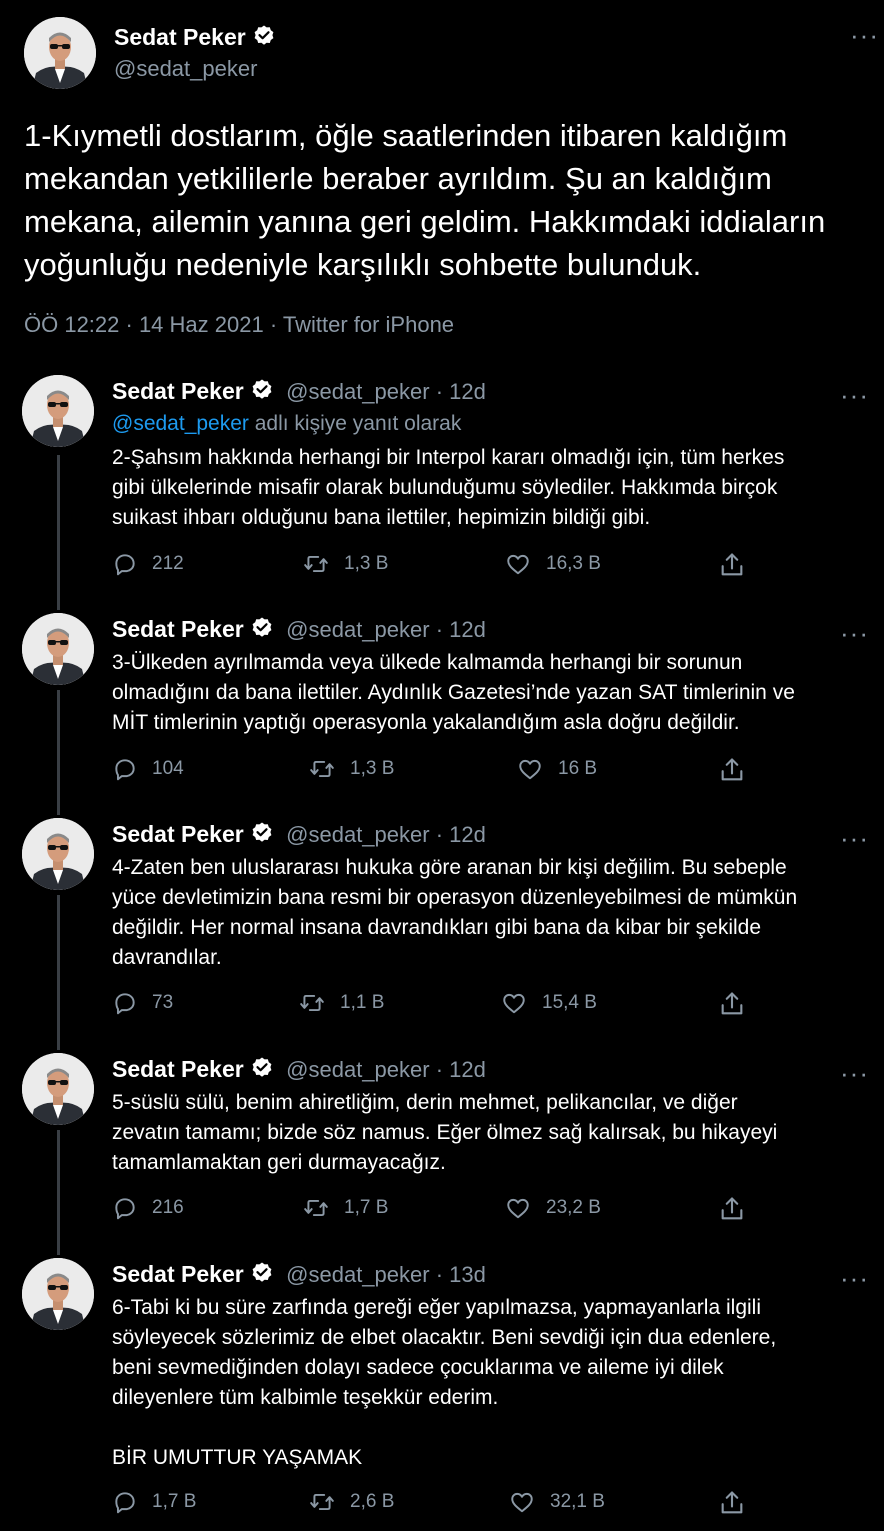 The height and width of the screenshot is (1531, 884). I want to click on tweet-header: Sedat Peker @sedat_peker · 13d, so click(299, 1274).